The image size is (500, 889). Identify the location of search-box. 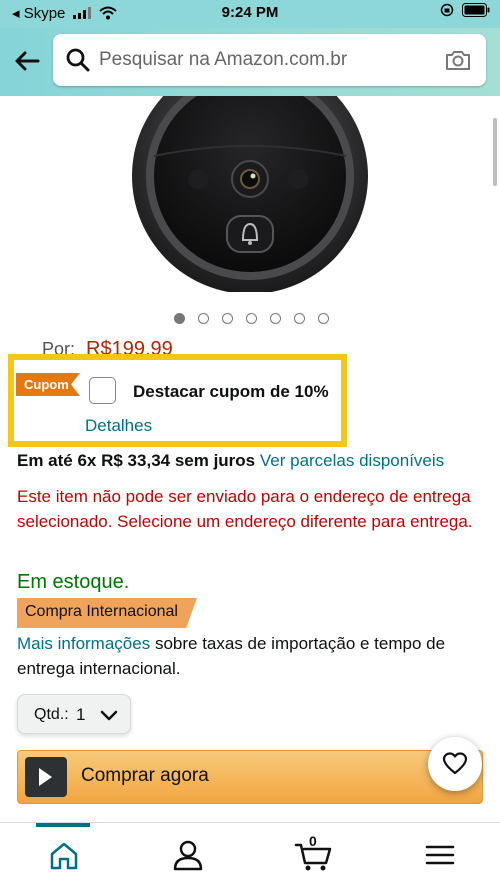
(269, 60).